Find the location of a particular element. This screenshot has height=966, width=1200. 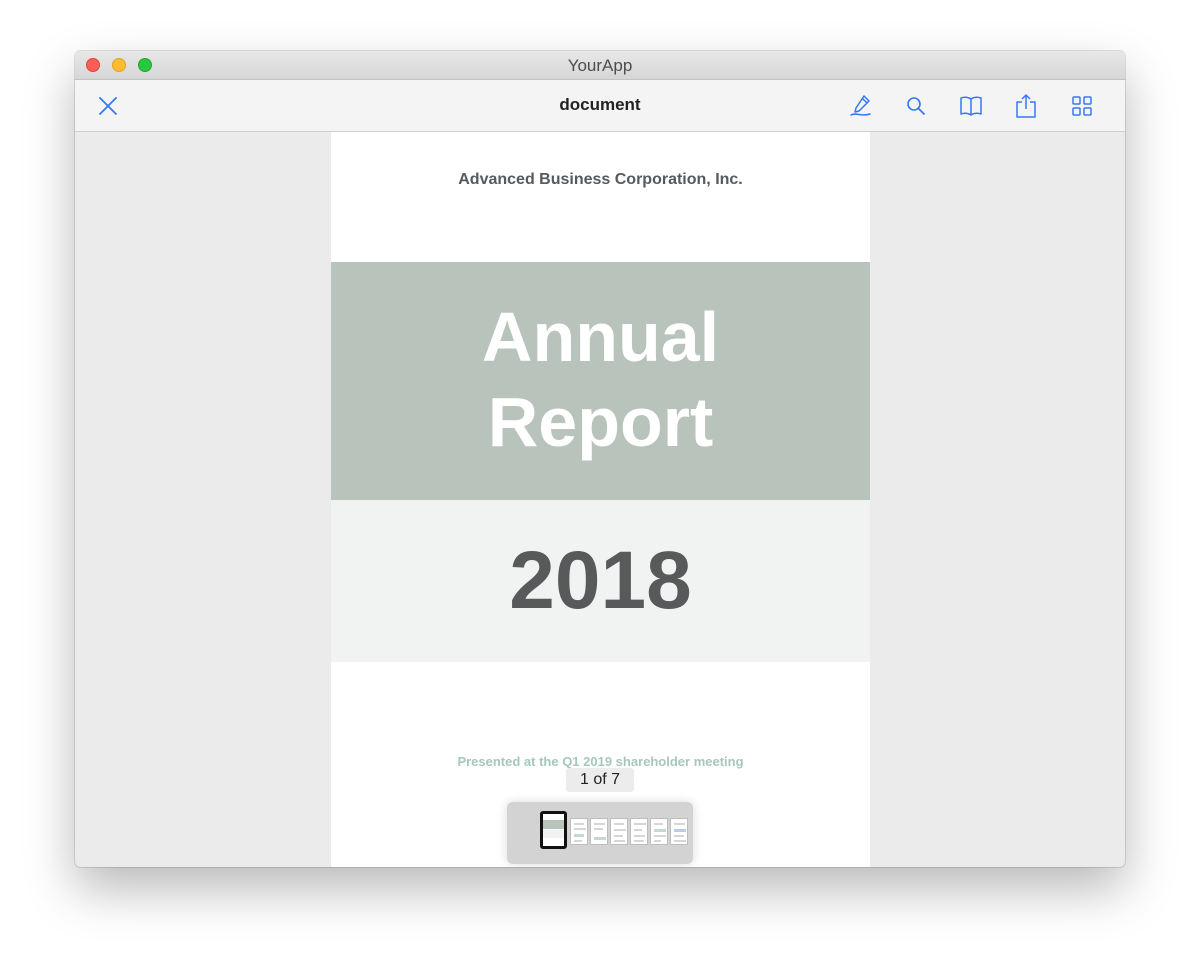

share-button is located at coordinates (1026, 106).